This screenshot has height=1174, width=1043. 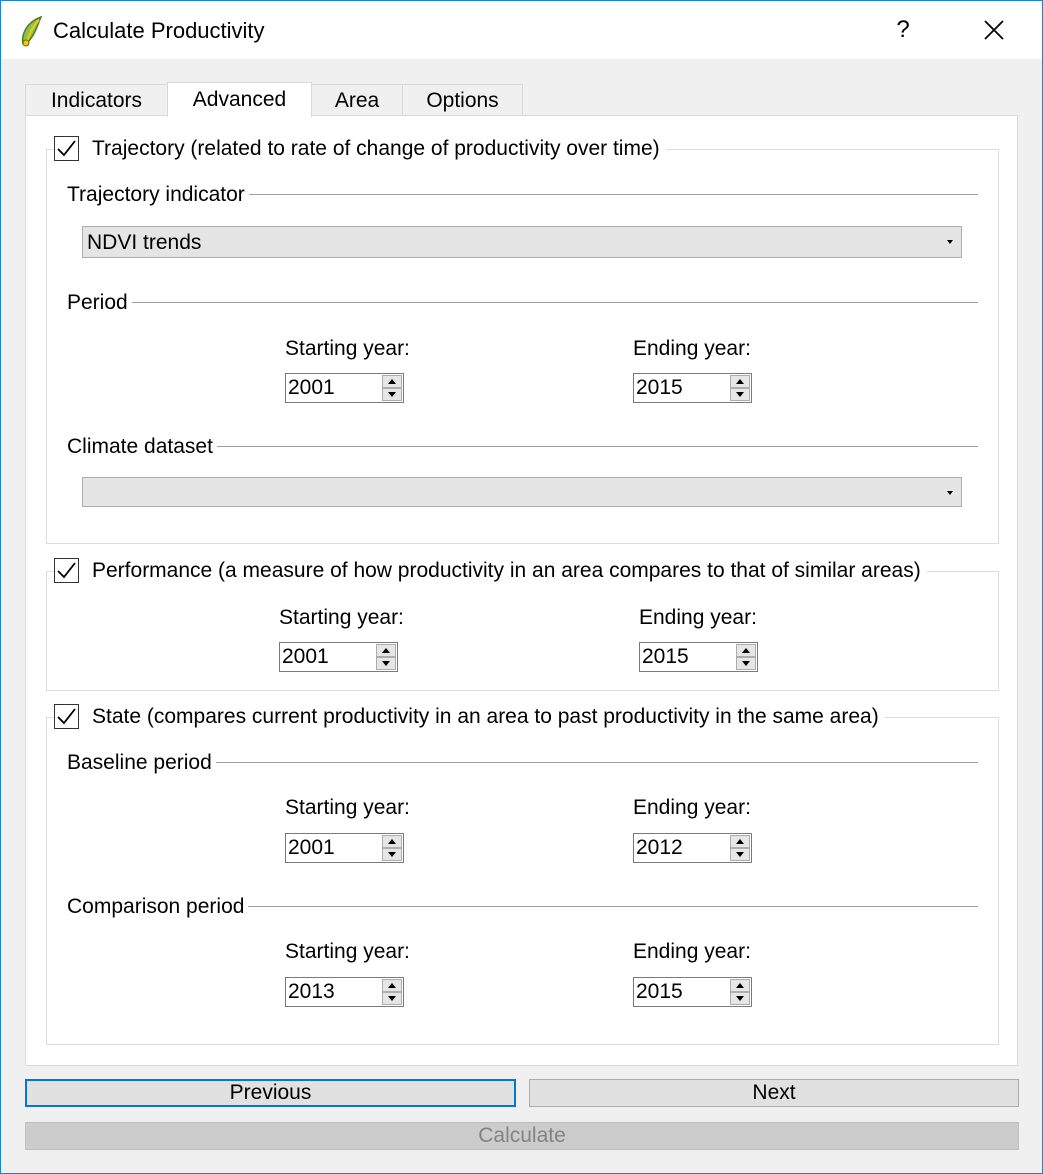 What do you see at coordinates (682, 992) in the screenshot?
I see `comparison-end-year-input` at bounding box center [682, 992].